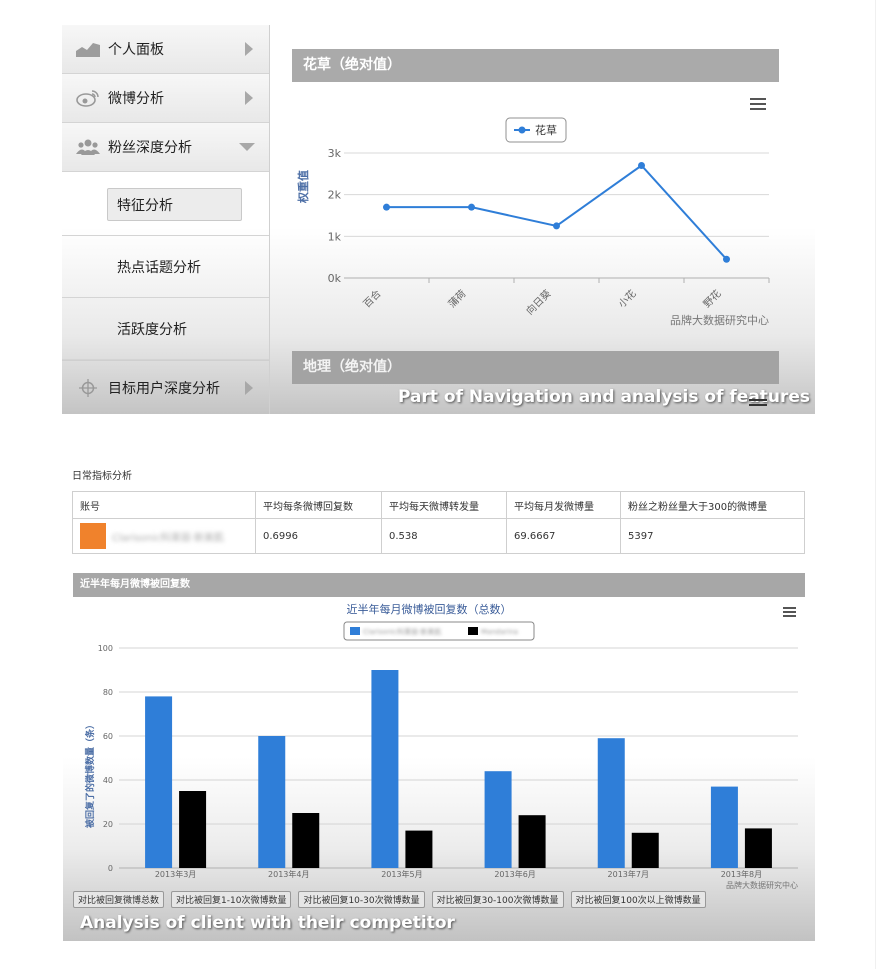 The image size is (878, 969). What do you see at coordinates (168, 538) in the screenshot?
I see `account-name: Clarisonic科莱丽·新美肌` at bounding box center [168, 538].